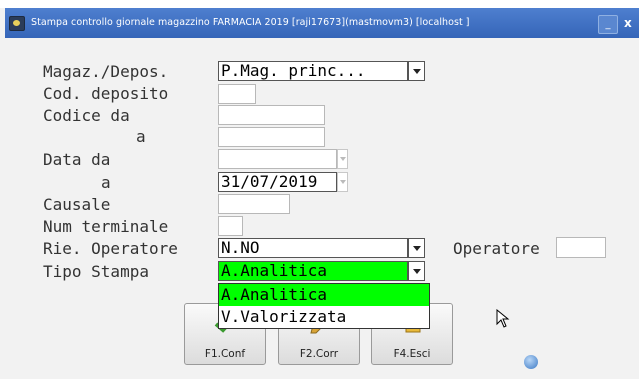 The width and height of the screenshot is (639, 379). What do you see at coordinates (77, 204) in the screenshot?
I see `causale-label: Causale` at bounding box center [77, 204].